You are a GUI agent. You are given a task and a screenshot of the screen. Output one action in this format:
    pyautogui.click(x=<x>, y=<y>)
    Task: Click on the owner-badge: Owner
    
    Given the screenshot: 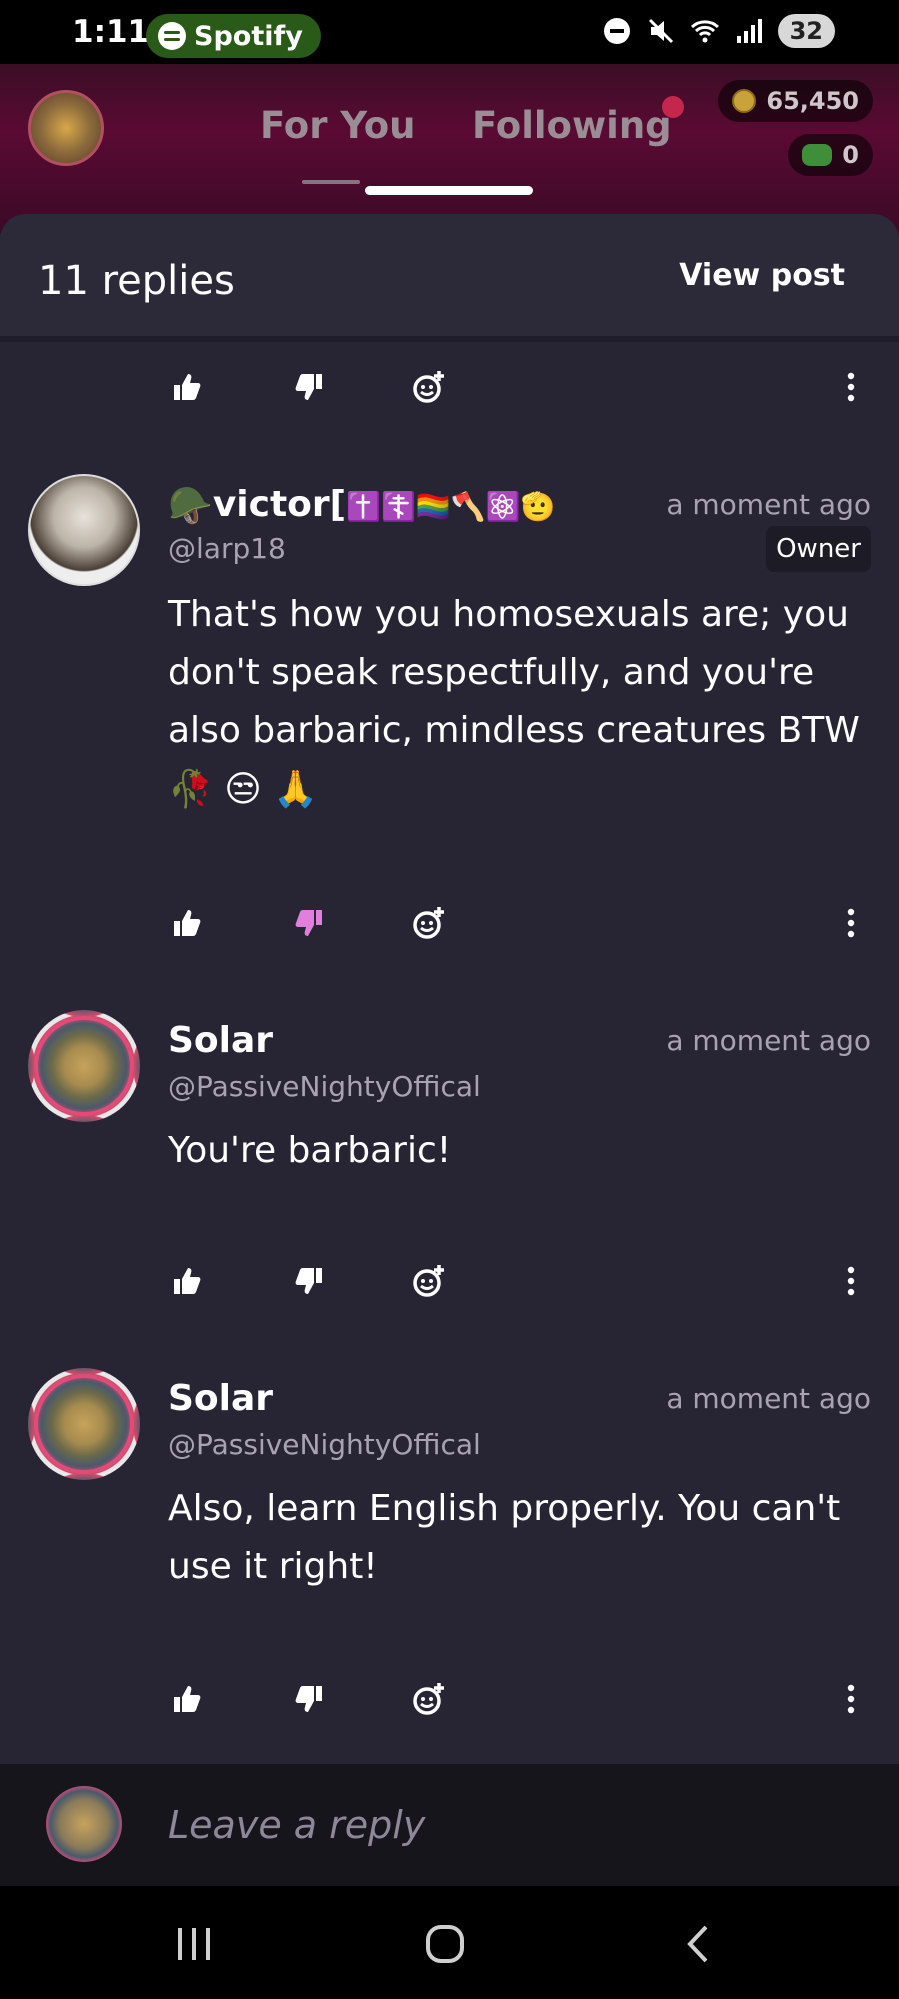 What is the action you would take?
    pyautogui.click(x=818, y=549)
    